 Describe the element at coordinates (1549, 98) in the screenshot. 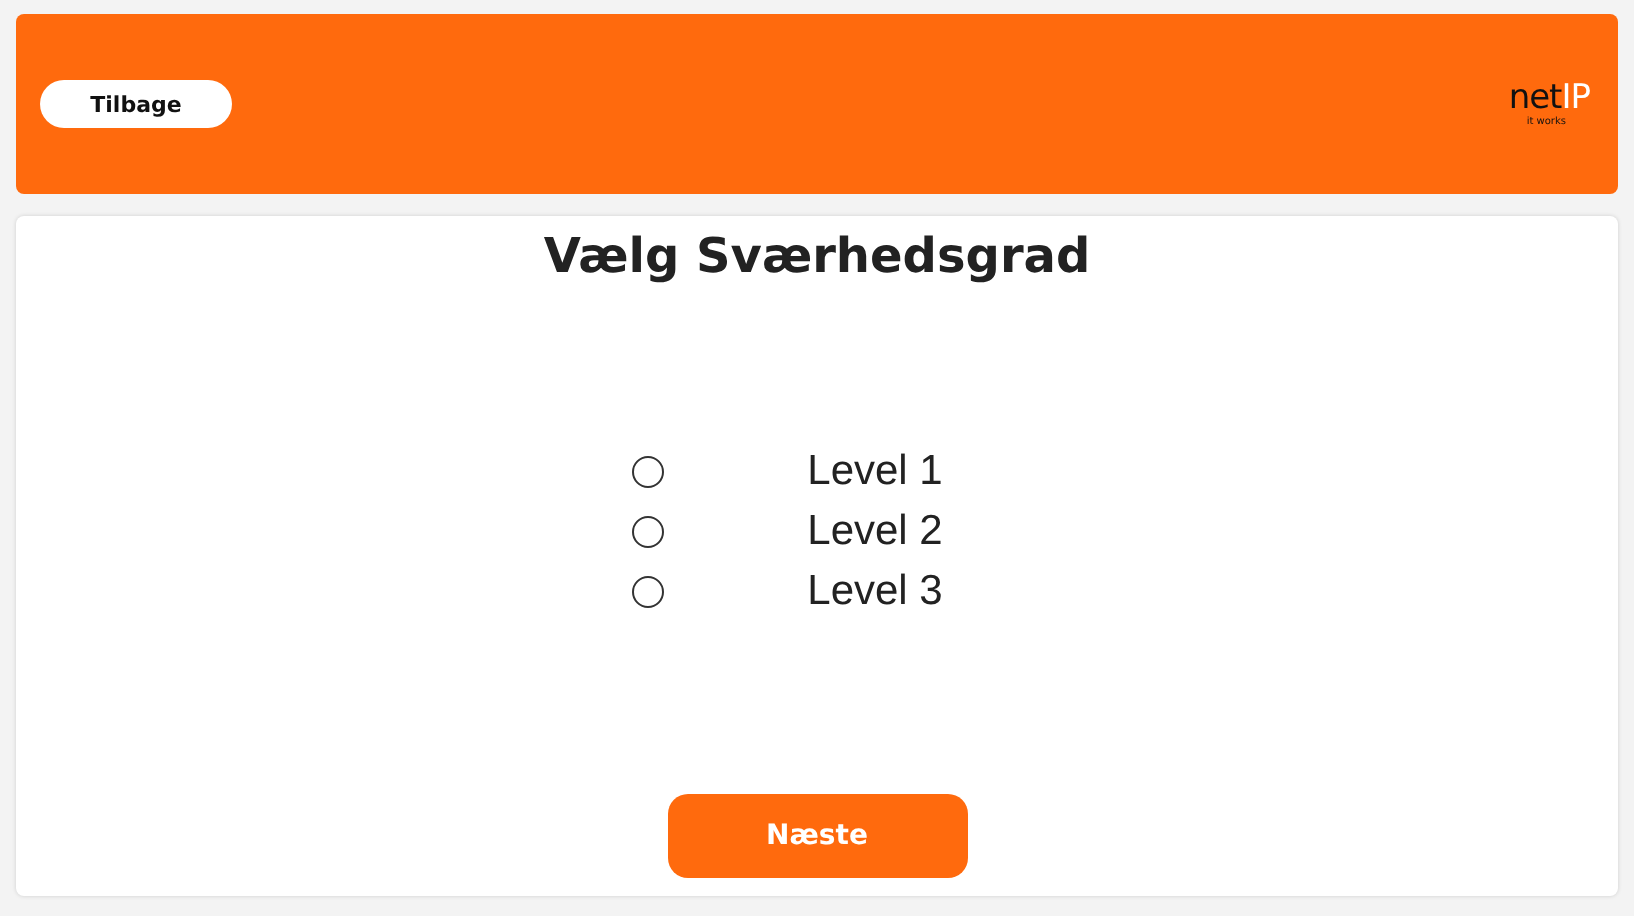

I see `logo-text: netIP` at that location.